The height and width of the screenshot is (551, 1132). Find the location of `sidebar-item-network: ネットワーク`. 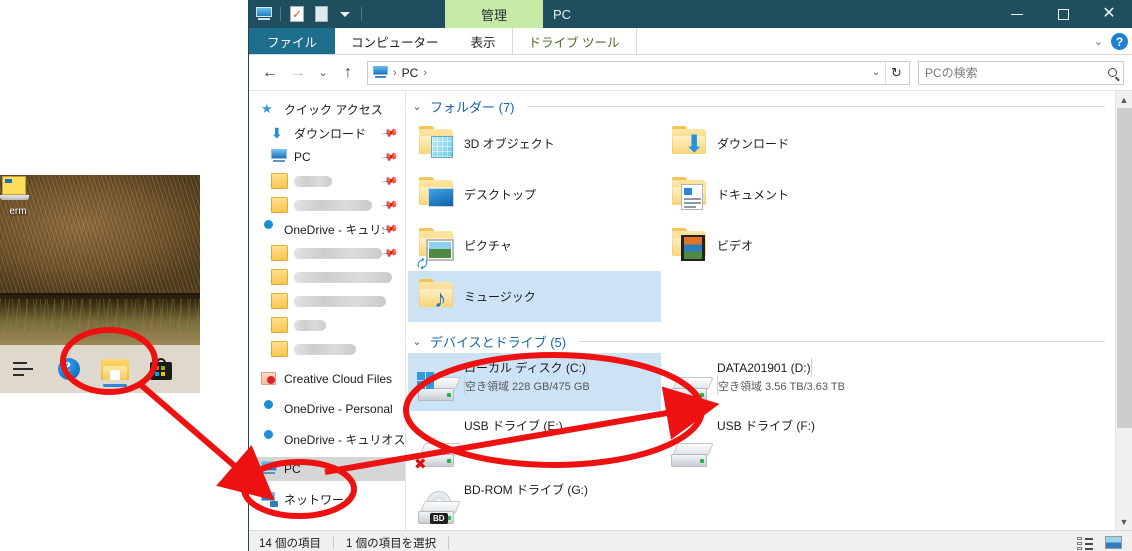

sidebar-item-network: ネットワーク is located at coordinates (327, 499).